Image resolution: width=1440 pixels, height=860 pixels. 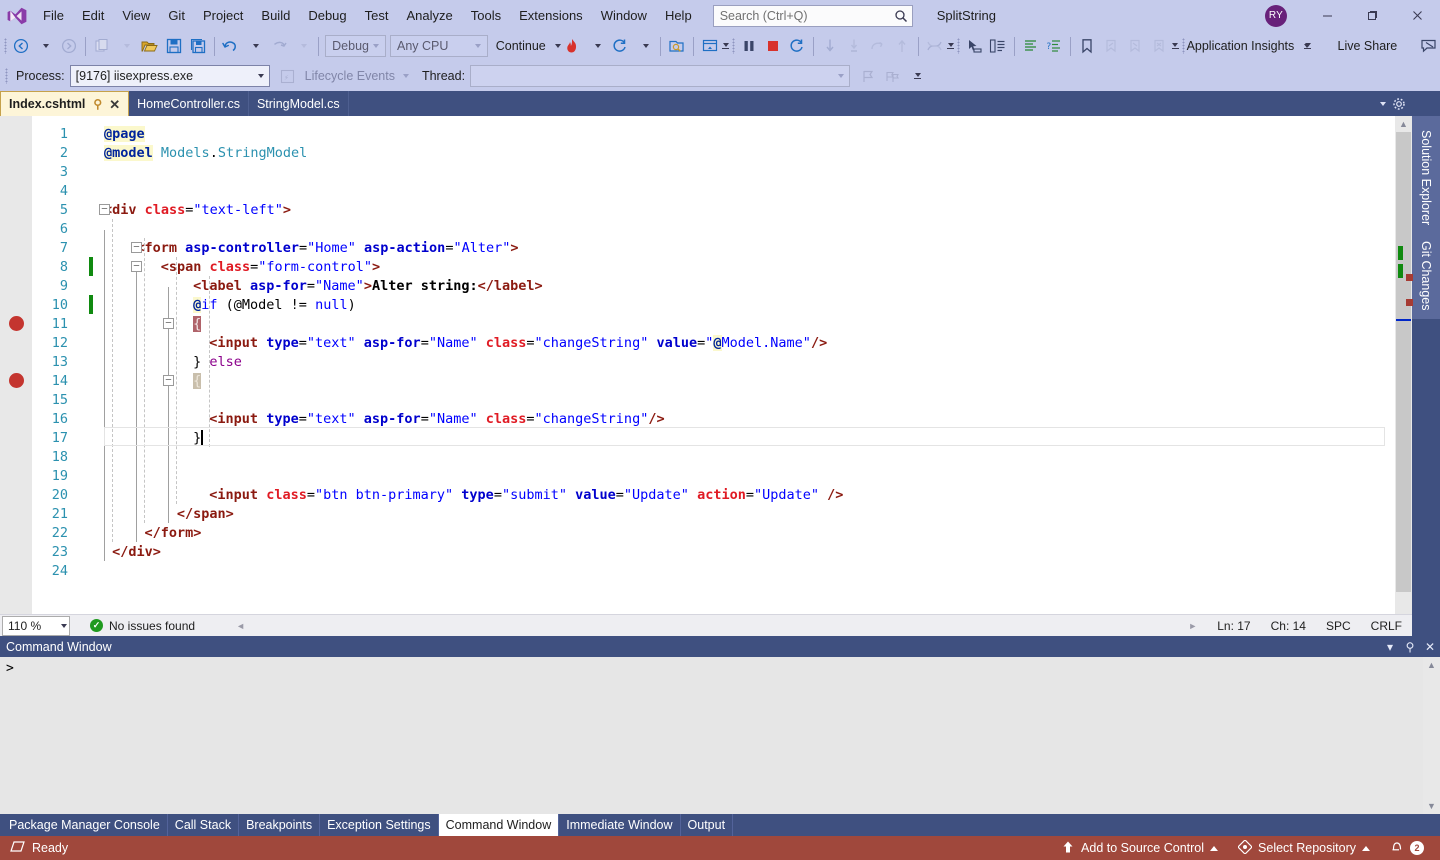 What do you see at coordinates (21, 46) in the screenshot?
I see `navigate-backward-button` at bounding box center [21, 46].